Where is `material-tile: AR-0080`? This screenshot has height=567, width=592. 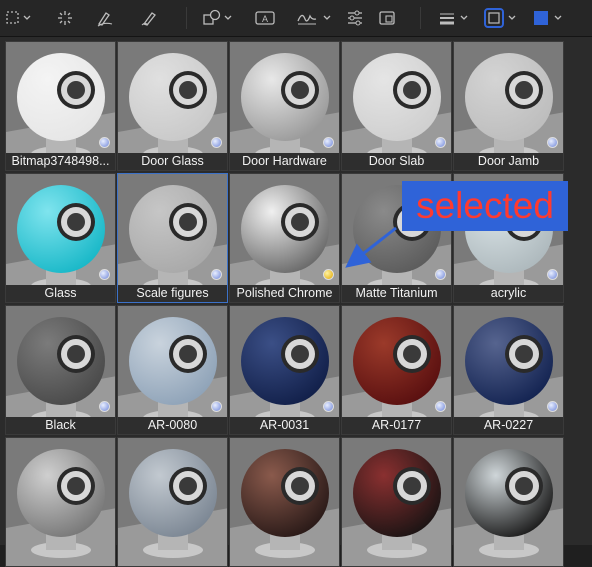
material-tile: AR-0080 is located at coordinates (172, 370).